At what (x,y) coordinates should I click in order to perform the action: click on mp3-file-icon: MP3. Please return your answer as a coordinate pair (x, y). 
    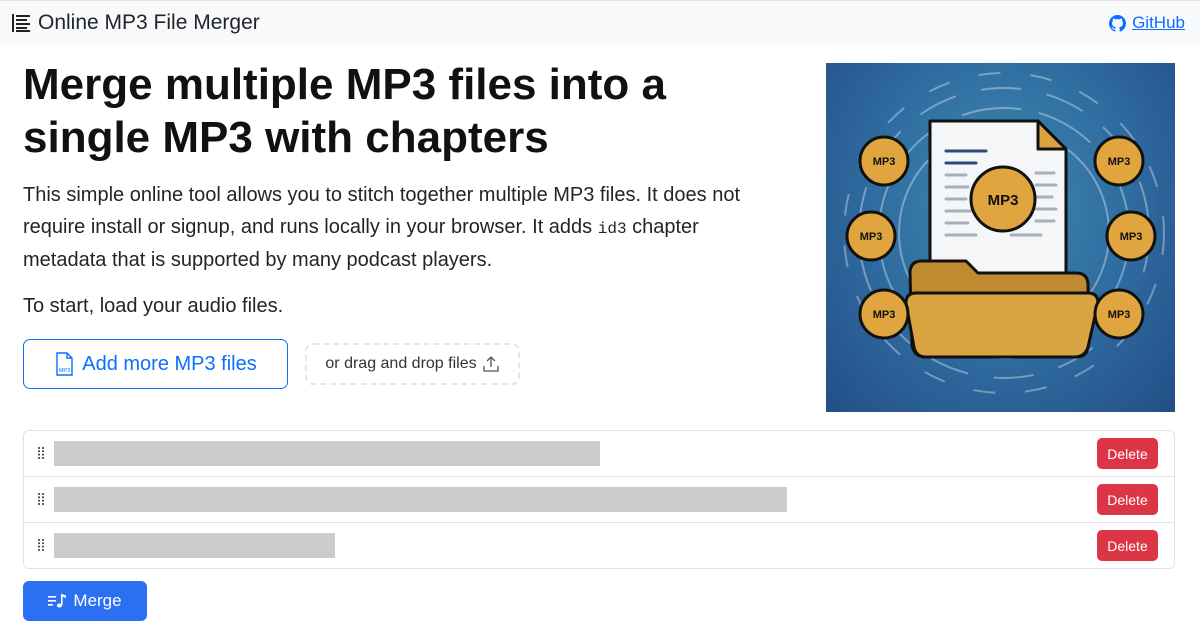
    Looking at the image, I should click on (64, 364).